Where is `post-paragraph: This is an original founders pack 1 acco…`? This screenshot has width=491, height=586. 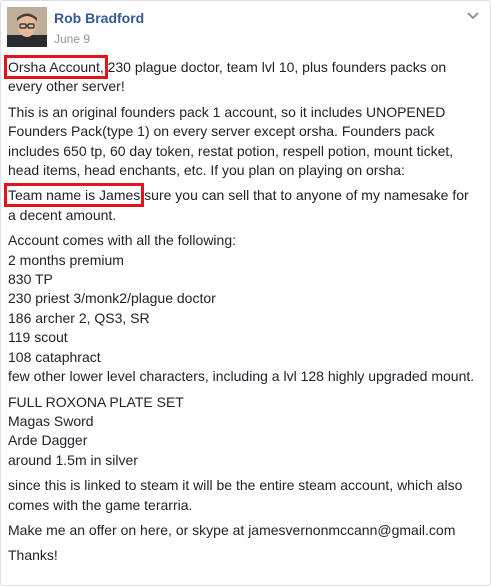
post-paragraph: This is an original founders pack 1 acco… is located at coordinates (231, 141).